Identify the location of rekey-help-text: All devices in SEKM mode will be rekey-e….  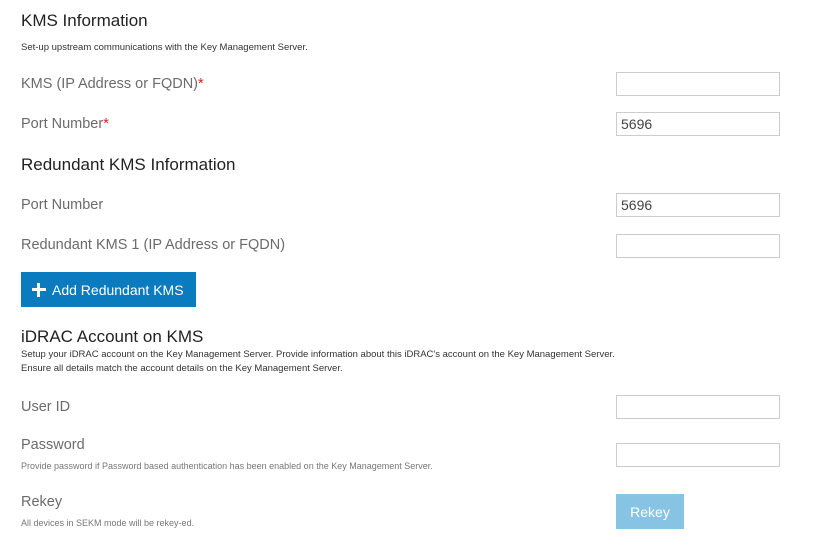
(108, 523).